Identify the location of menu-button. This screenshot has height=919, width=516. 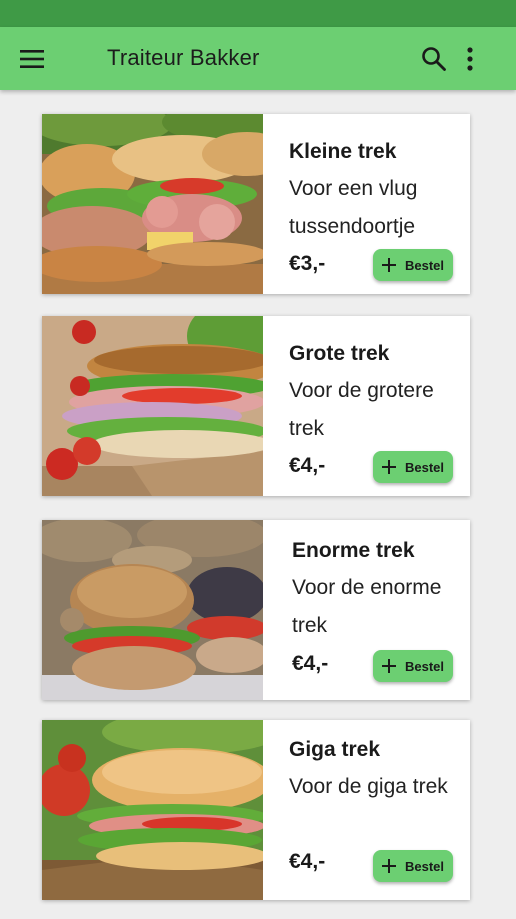
(32, 59).